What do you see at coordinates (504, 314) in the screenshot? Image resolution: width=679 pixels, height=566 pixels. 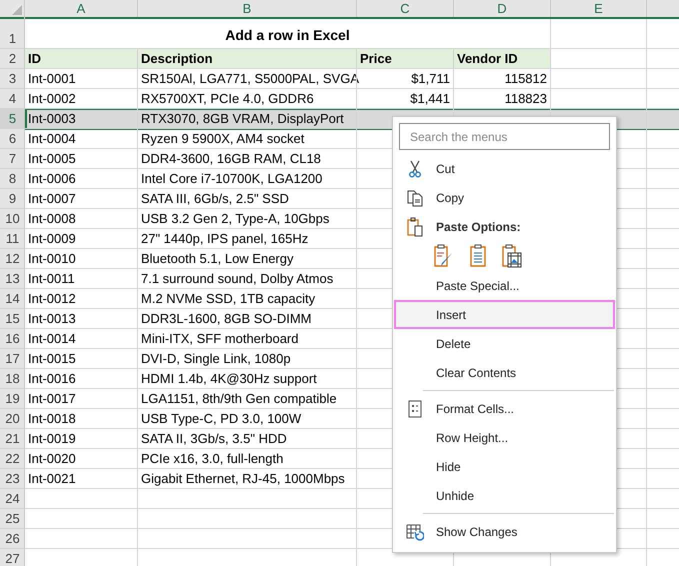 I see `menu-item: Insert` at bounding box center [504, 314].